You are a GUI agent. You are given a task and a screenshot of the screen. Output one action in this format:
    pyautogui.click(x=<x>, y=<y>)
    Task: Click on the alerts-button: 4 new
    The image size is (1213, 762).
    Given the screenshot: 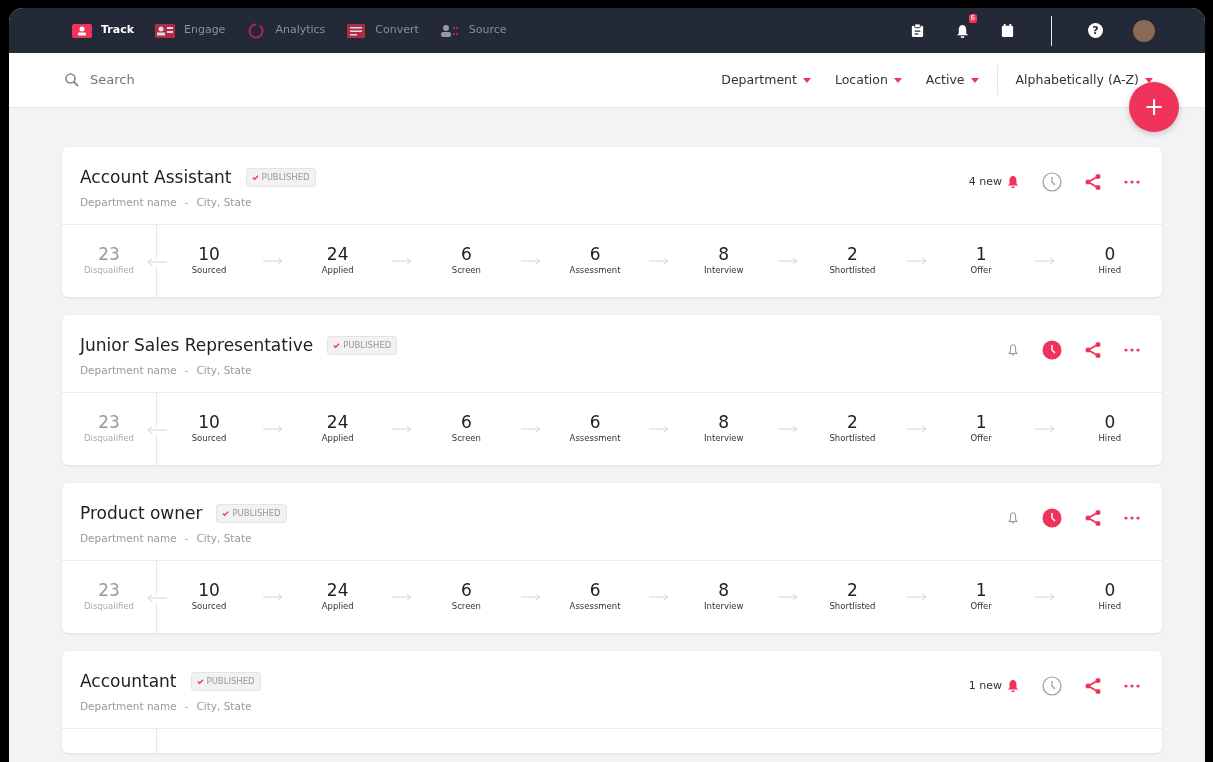 What is the action you would take?
    pyautogui.click(x=994, y=182)
    